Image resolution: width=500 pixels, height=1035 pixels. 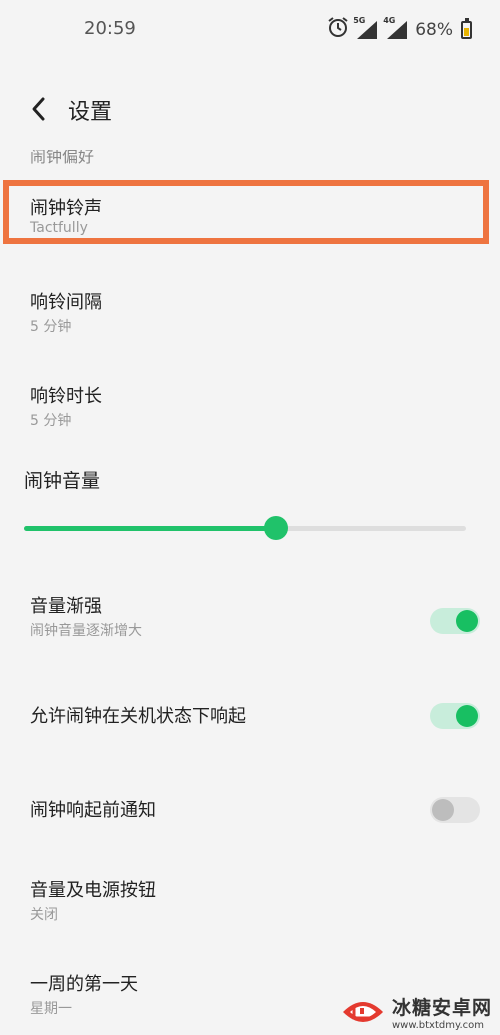 I want to click on status-bar: 20:59 5G 4G 68%, so click(x=250, y=30).